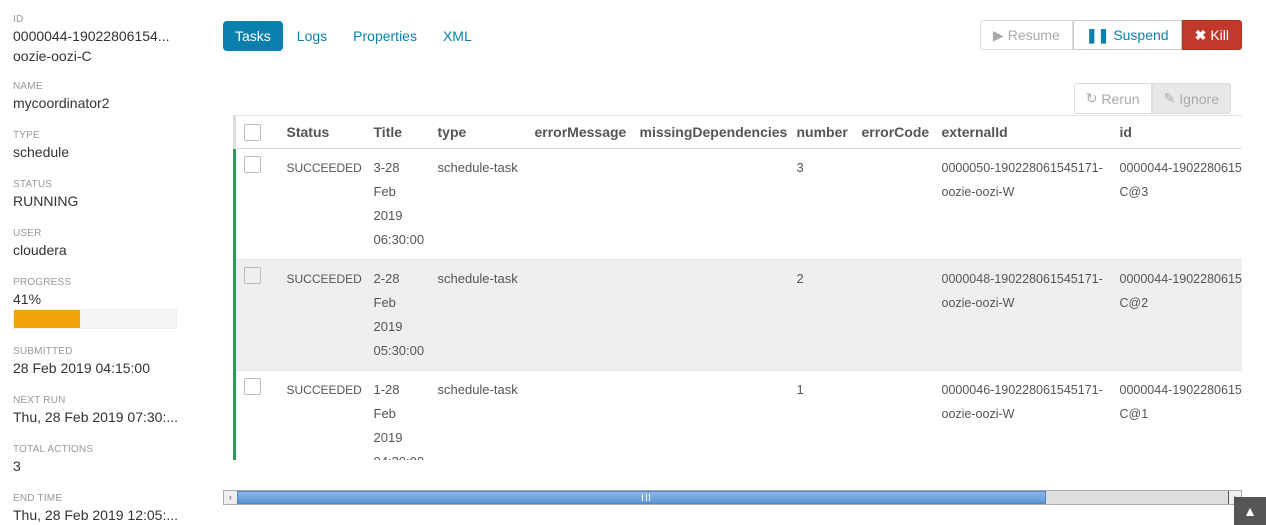 This screenshot has width=1266, height=525. What do you see at coordinates (27, 233) in the screenshot?
I see `user-label: USER` at bounding box center [27, 233].